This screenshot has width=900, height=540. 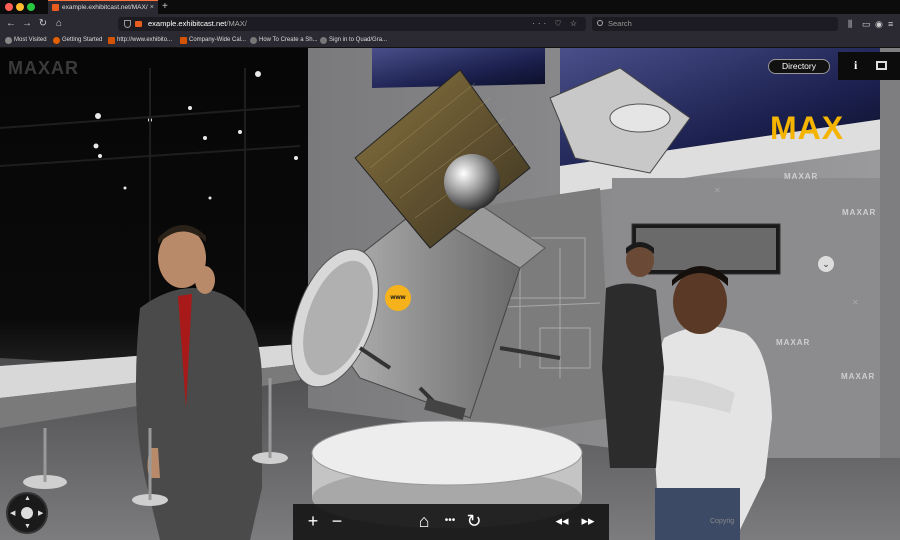 What do you see at coordinates (31, 7) in the screenshot?
I see `maximize-window-button` at bounding box center [31, 7].